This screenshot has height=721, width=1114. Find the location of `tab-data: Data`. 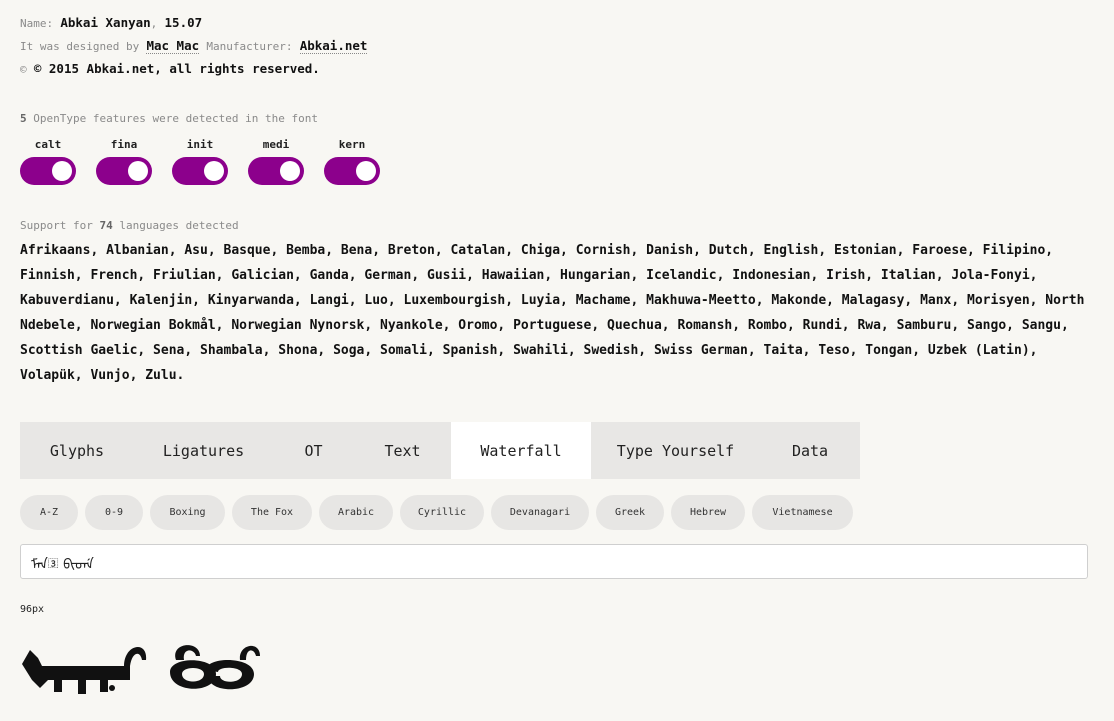

tab-data: Data is located at coordinates (810, 450).